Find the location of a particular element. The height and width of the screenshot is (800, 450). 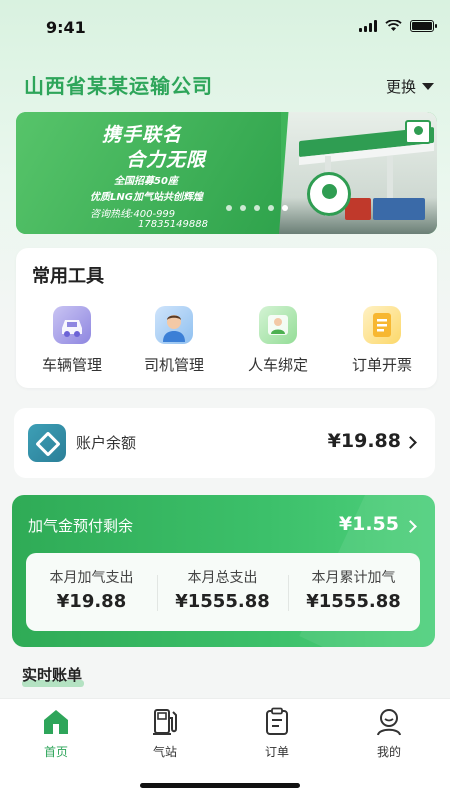

tab-label: 首页 is located at coordinates (55, 752).